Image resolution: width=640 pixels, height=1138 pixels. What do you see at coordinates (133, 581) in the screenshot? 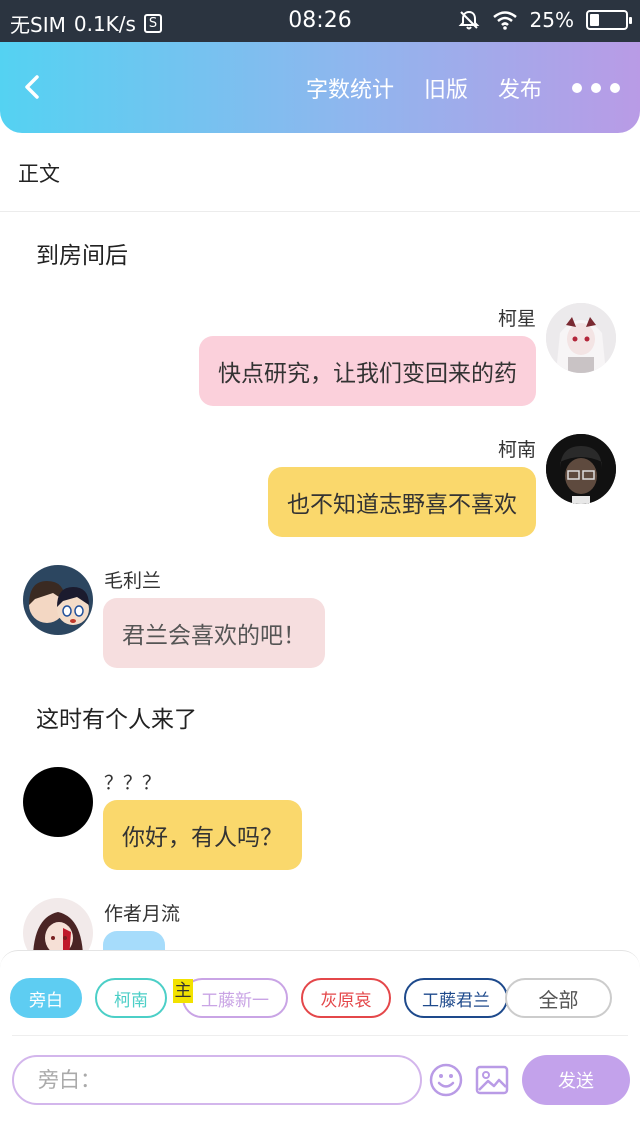
I see `speaker-name: 毛利兰` at bounding box center [133, 581].